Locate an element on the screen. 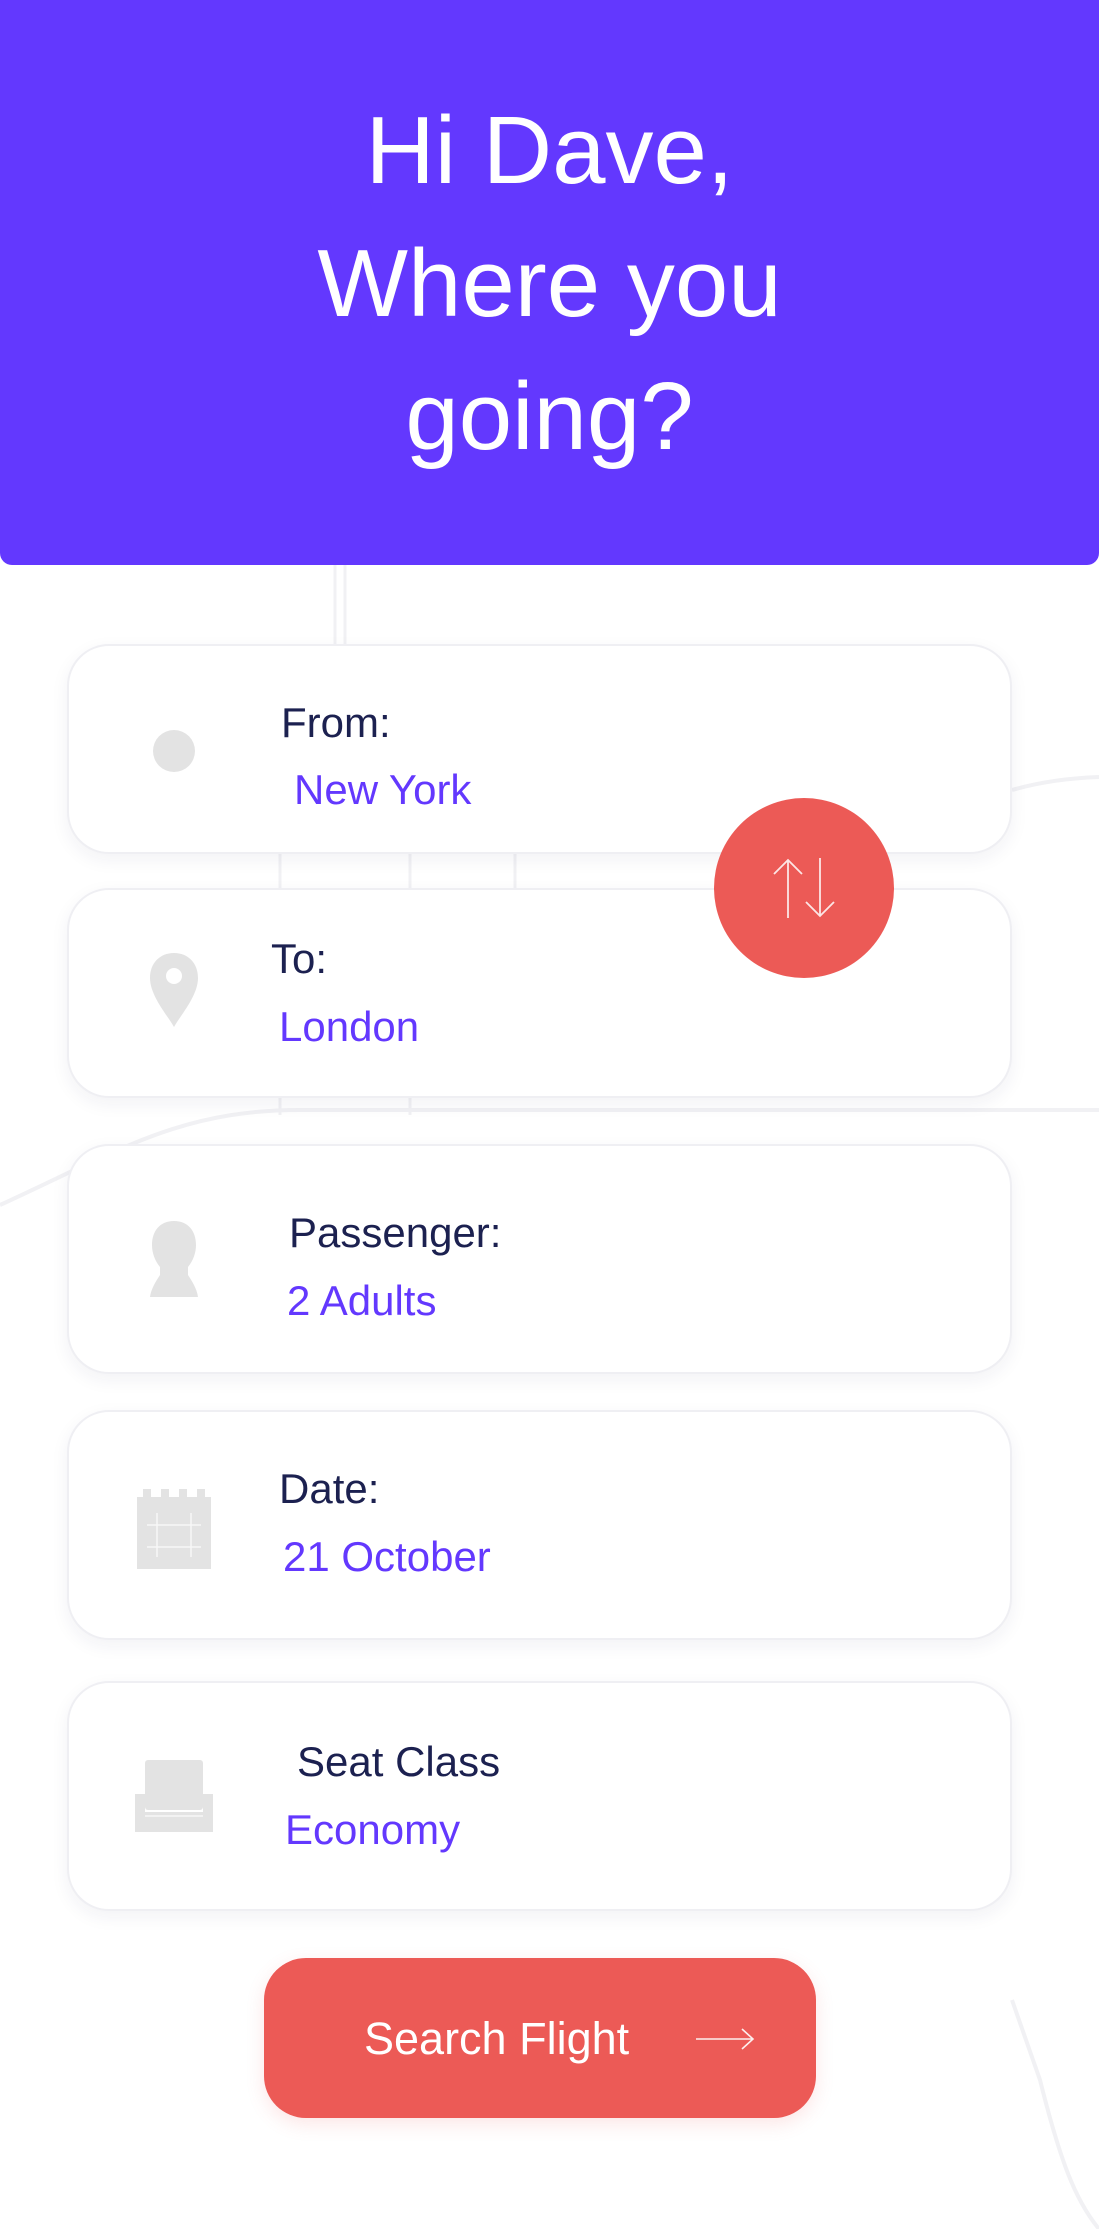 This screenshot has height=2229, width=1099. seat-class-field: Seat Class Economy is located at coordinates (539, 1796).